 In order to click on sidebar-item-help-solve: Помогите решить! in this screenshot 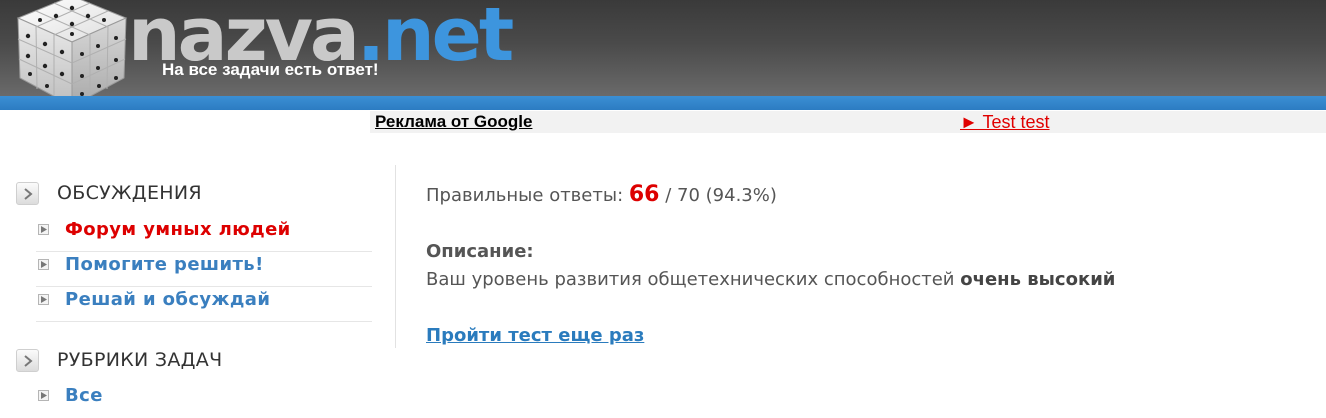, I will do `click(204, 269)`.